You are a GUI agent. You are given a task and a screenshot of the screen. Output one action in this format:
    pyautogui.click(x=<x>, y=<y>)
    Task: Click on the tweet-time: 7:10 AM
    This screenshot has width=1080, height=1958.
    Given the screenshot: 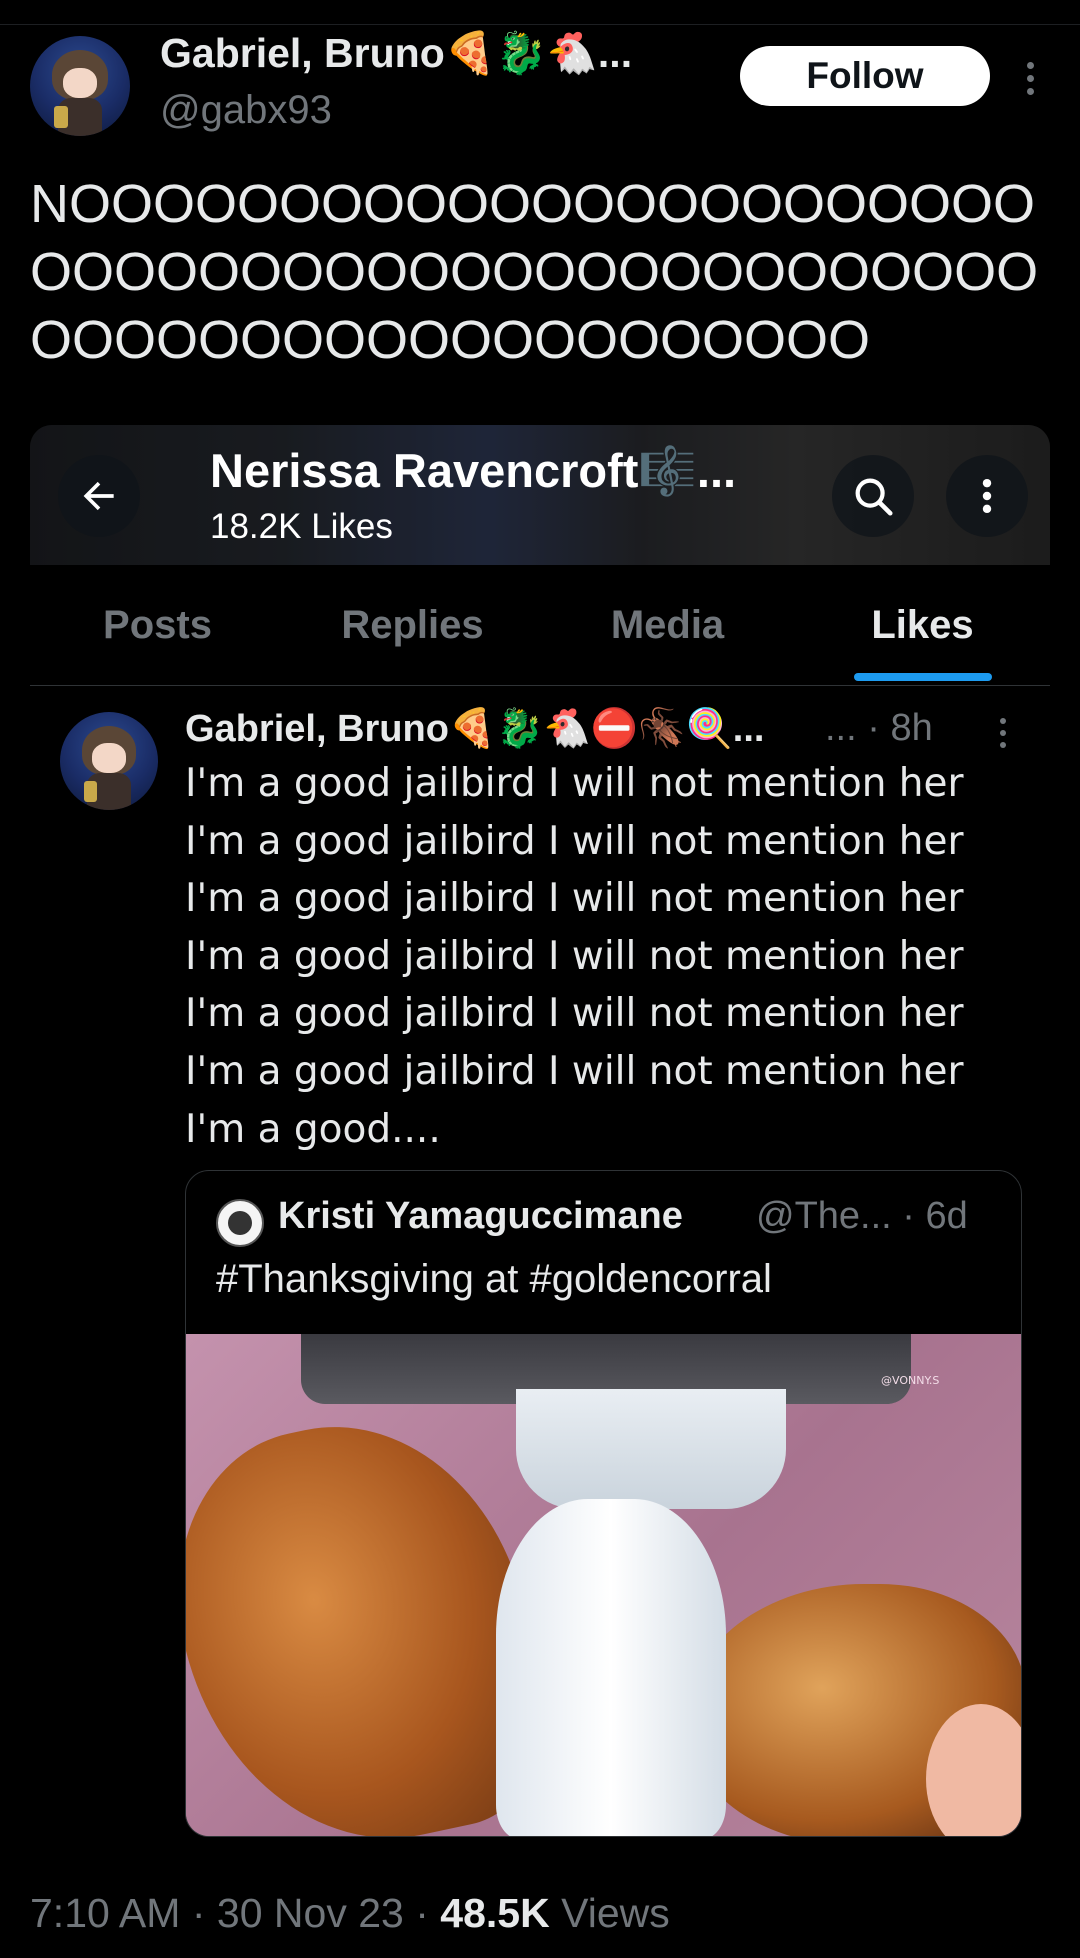 What is the action you would take?
    pyautogui.click(x=105, y=1913)
    